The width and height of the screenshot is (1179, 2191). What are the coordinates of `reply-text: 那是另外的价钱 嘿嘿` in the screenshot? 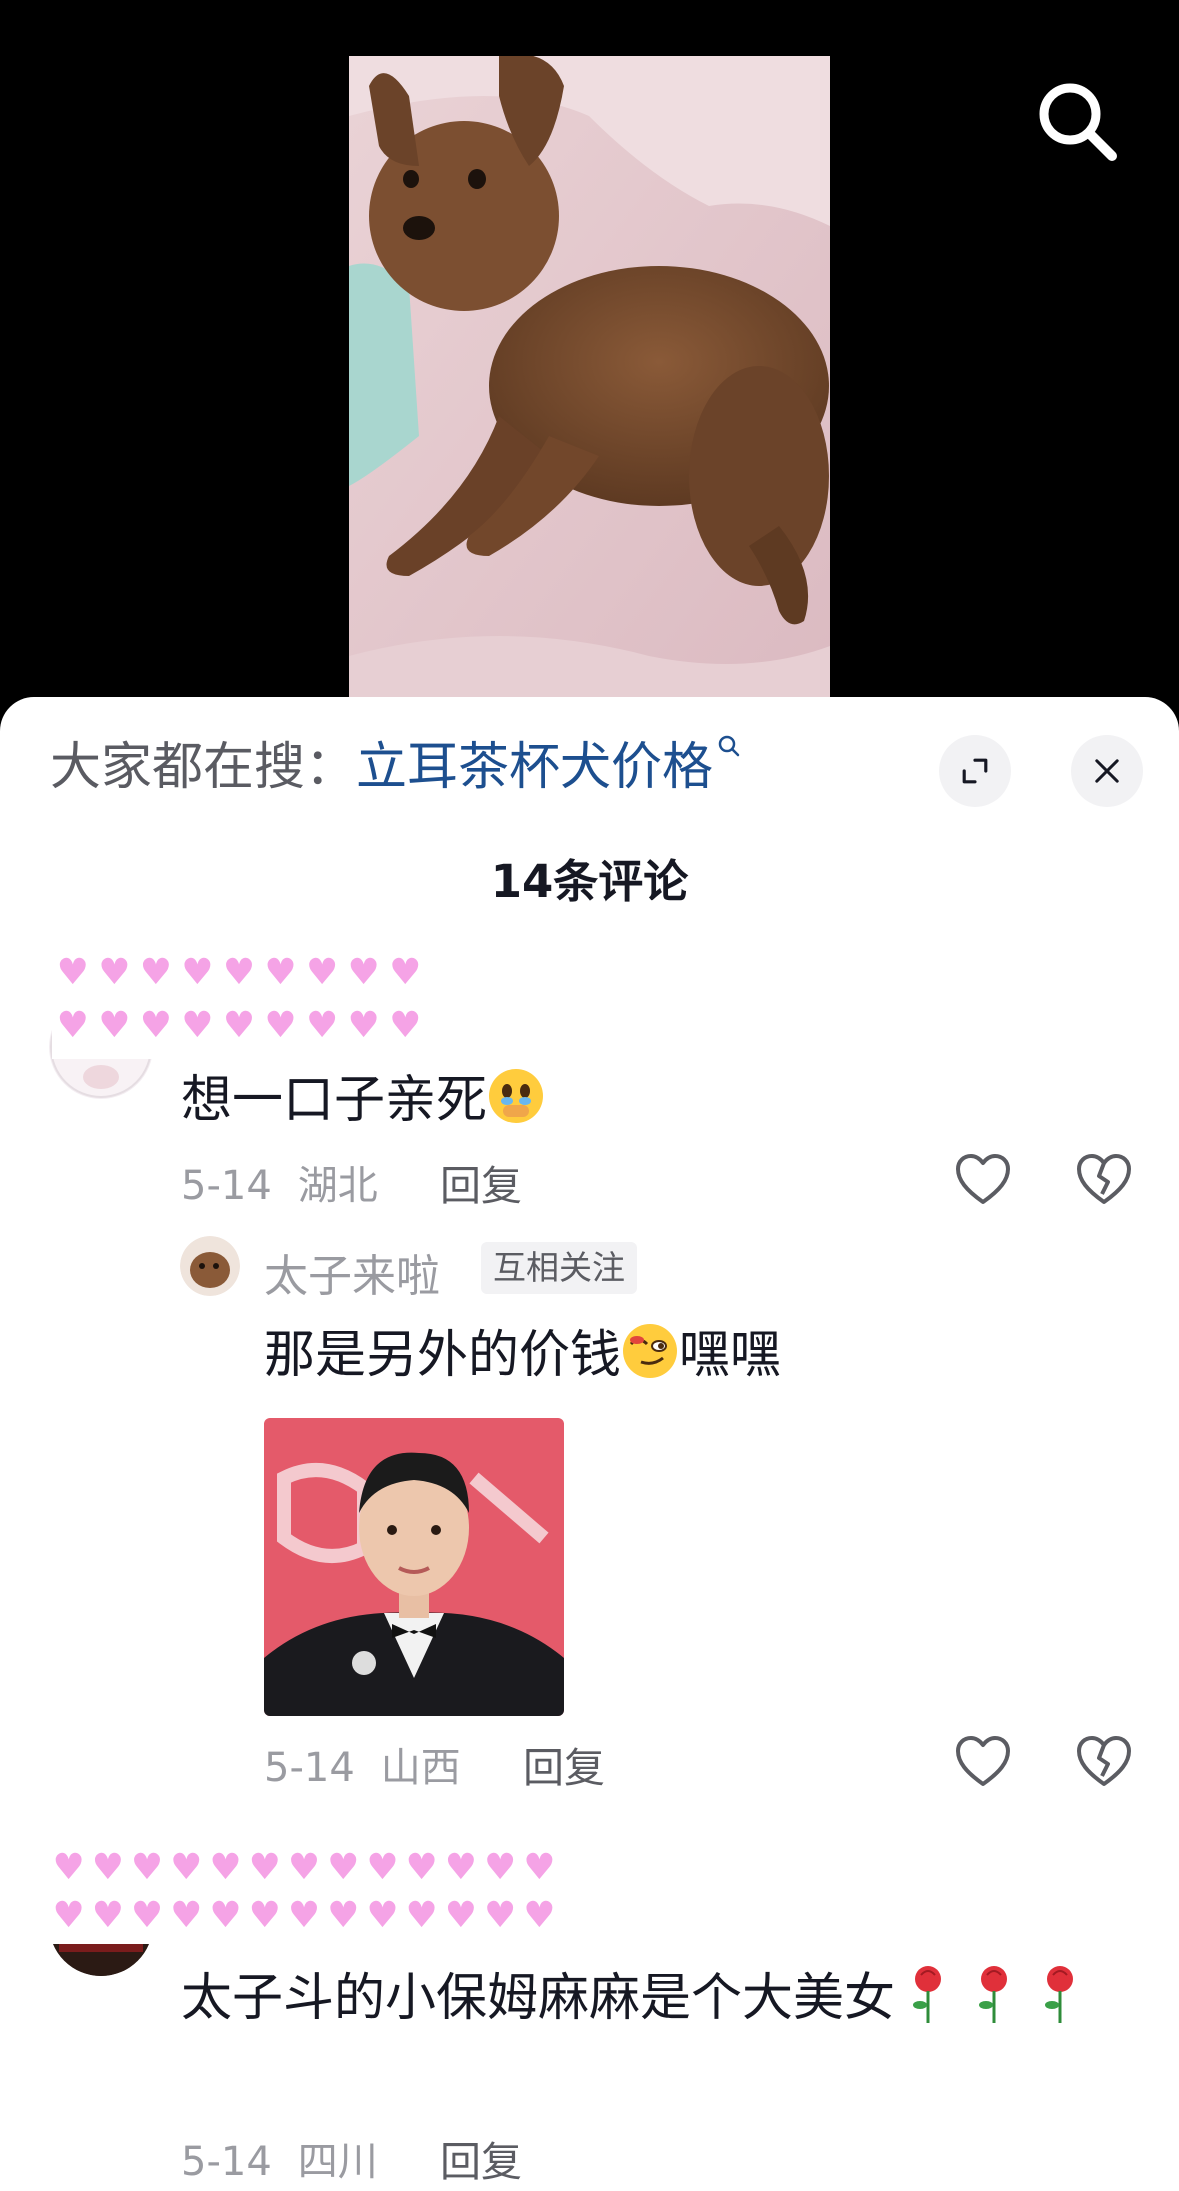 It's located at (522, 1355).